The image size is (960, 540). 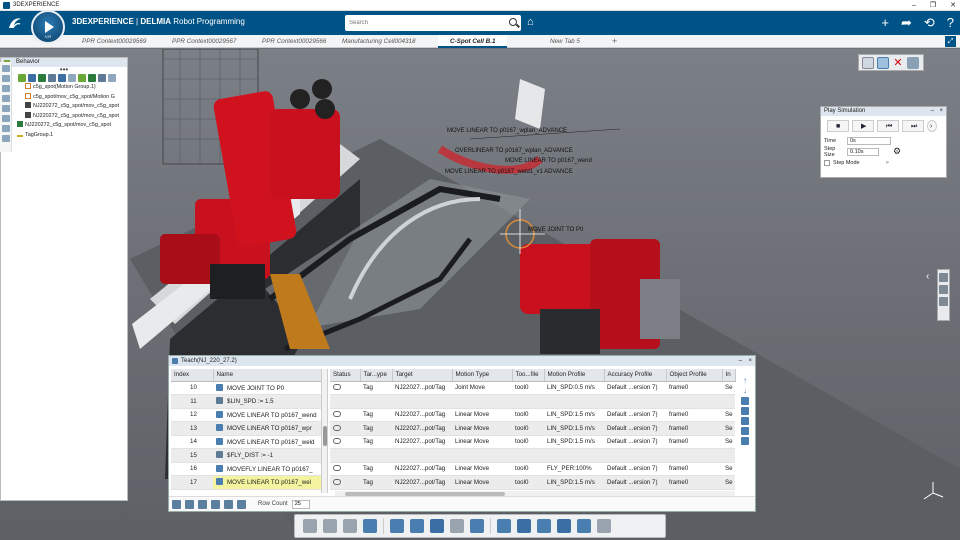 I want to click on table-row: 14 MOVE LINEAR TO p0167_weld, so click(x=246, y=442).